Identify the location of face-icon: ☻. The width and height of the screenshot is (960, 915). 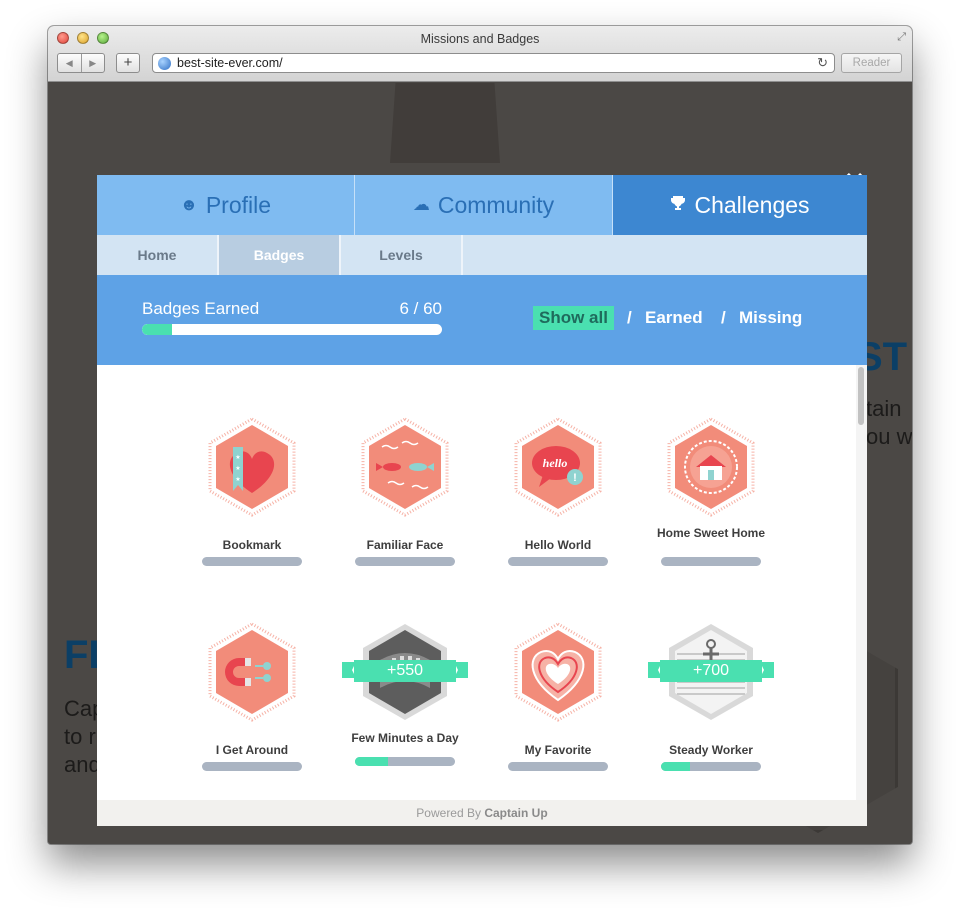
(188, 204).